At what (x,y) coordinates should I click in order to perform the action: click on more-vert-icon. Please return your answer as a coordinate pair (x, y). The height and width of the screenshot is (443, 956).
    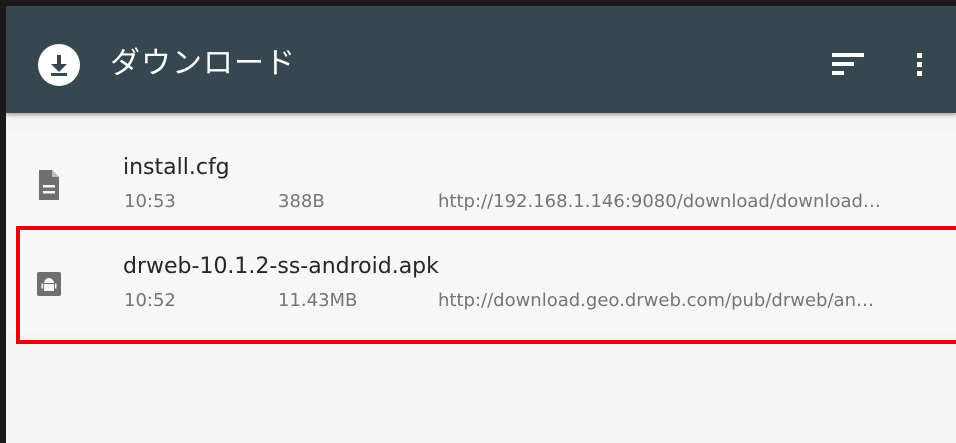
    Looking at the image, I should click on (919, 64).